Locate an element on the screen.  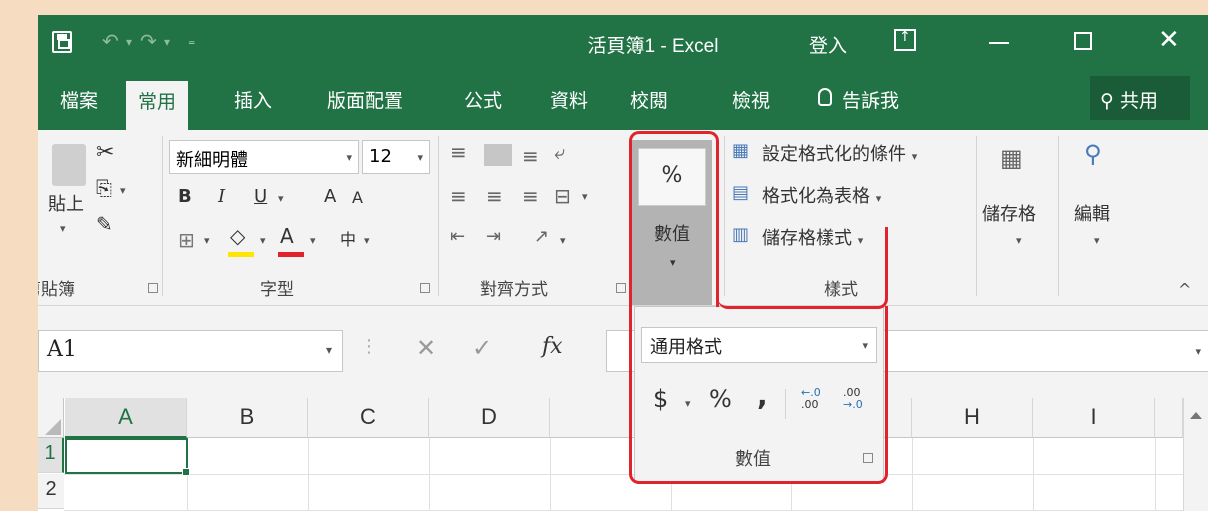
column-header: I is located at coordinates (1094, 418).